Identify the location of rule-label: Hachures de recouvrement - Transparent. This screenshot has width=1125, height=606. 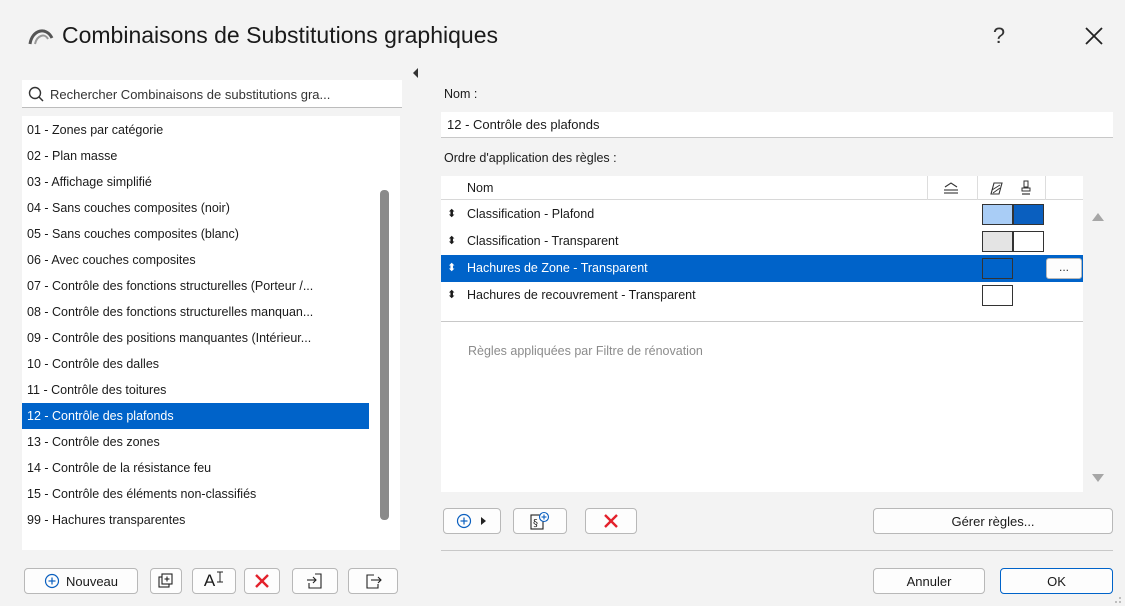
(581, 295).